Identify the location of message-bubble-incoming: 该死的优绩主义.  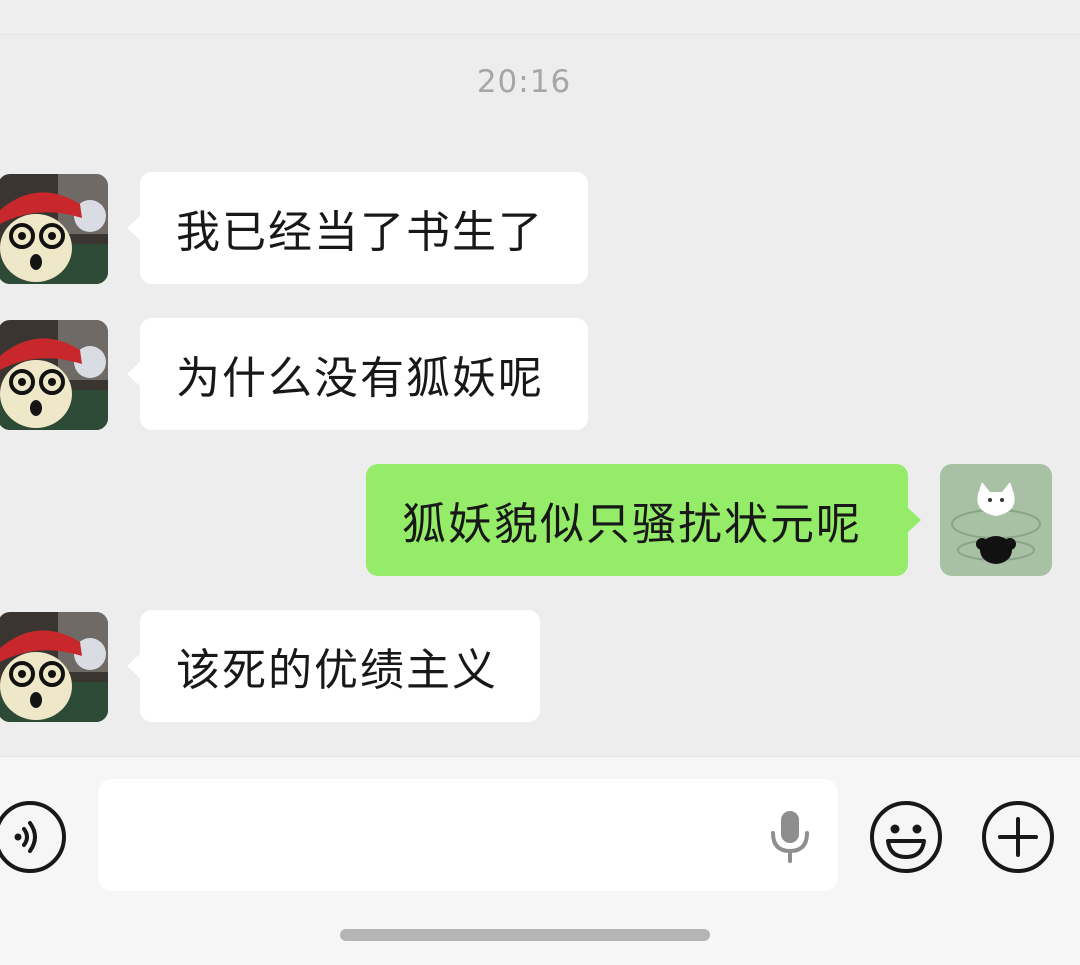
(333, 666).